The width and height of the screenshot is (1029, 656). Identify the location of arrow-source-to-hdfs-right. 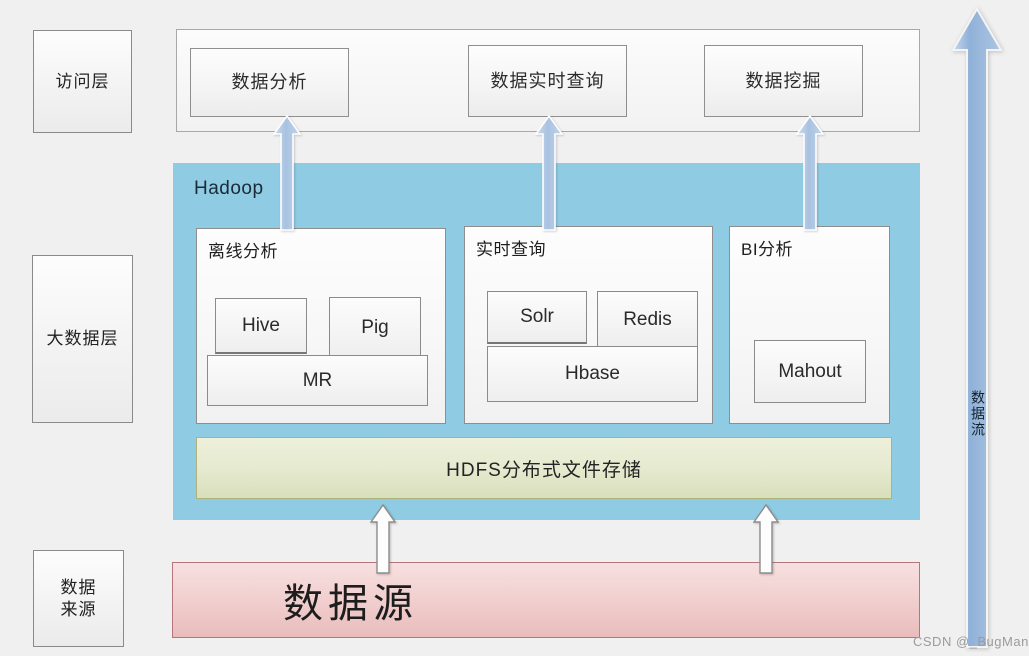
(766, 538).